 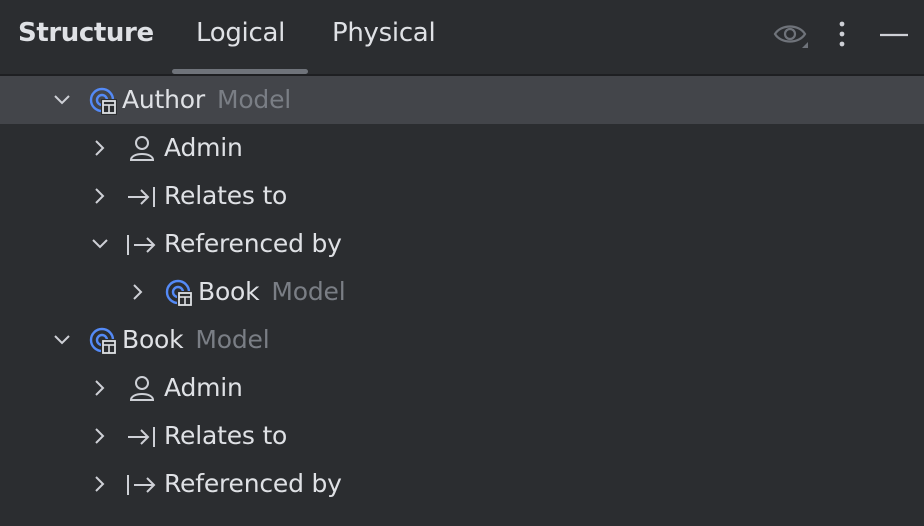 I want to click on panel-header: Structure Logical Physical, so click(x=462, y=38).